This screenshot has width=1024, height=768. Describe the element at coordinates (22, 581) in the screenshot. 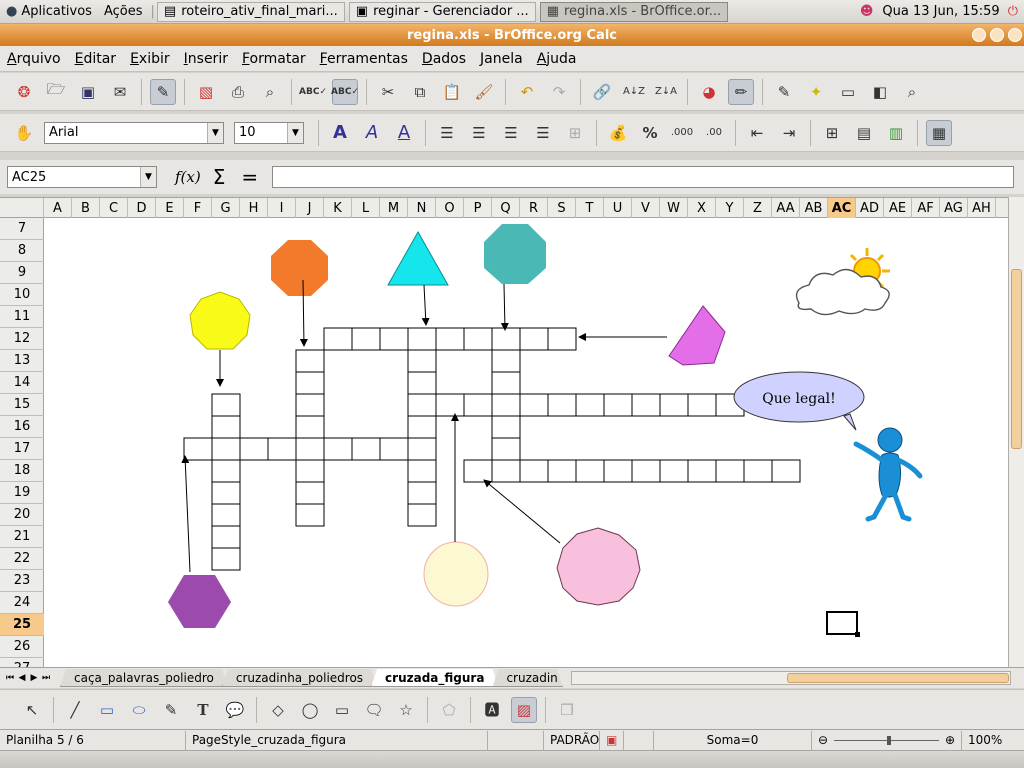

I see `row-header: 23` at that location.